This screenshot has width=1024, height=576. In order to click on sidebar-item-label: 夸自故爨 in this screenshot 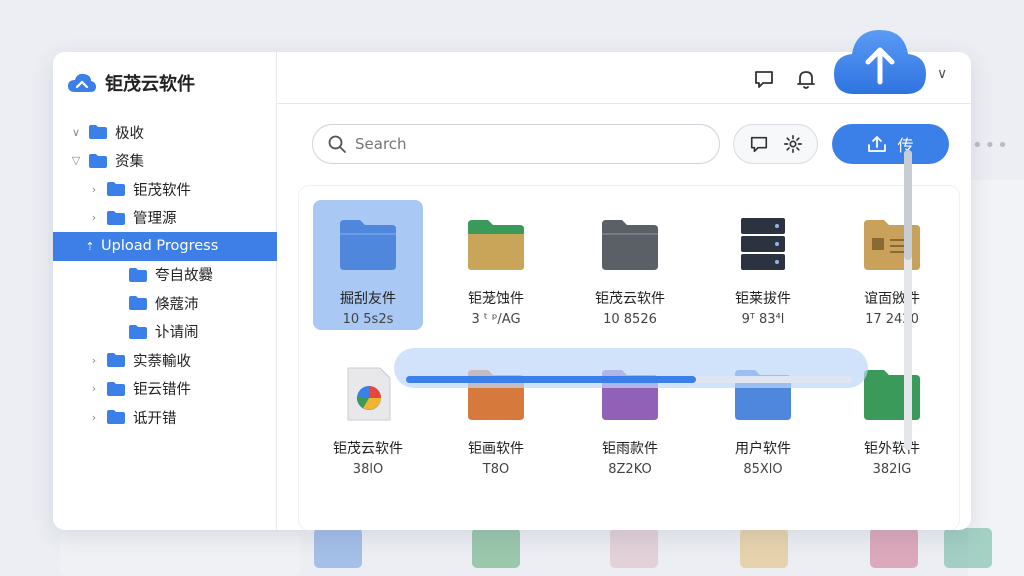, I will do `click(184, 276)`.